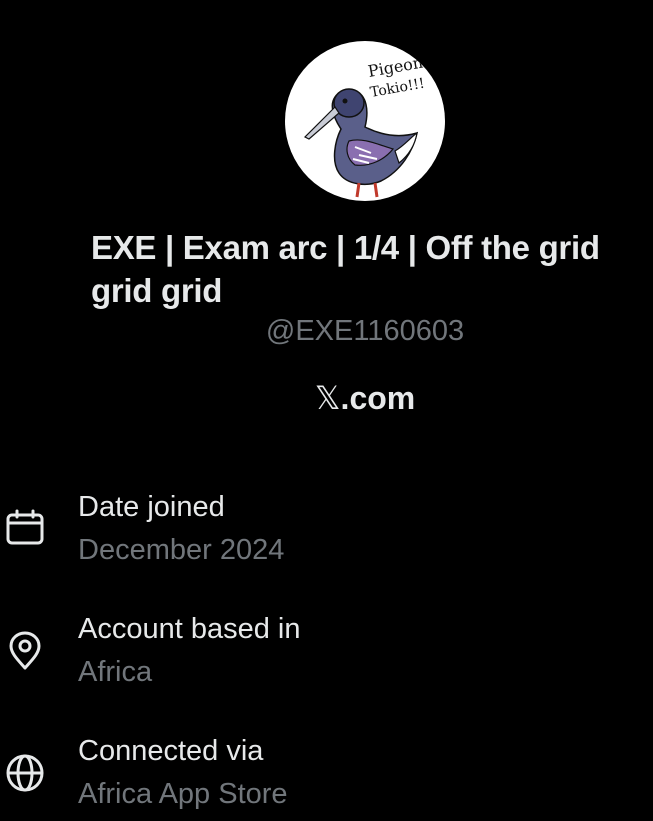  I want to click on info-value: Africa App Store, so click(183, 794).